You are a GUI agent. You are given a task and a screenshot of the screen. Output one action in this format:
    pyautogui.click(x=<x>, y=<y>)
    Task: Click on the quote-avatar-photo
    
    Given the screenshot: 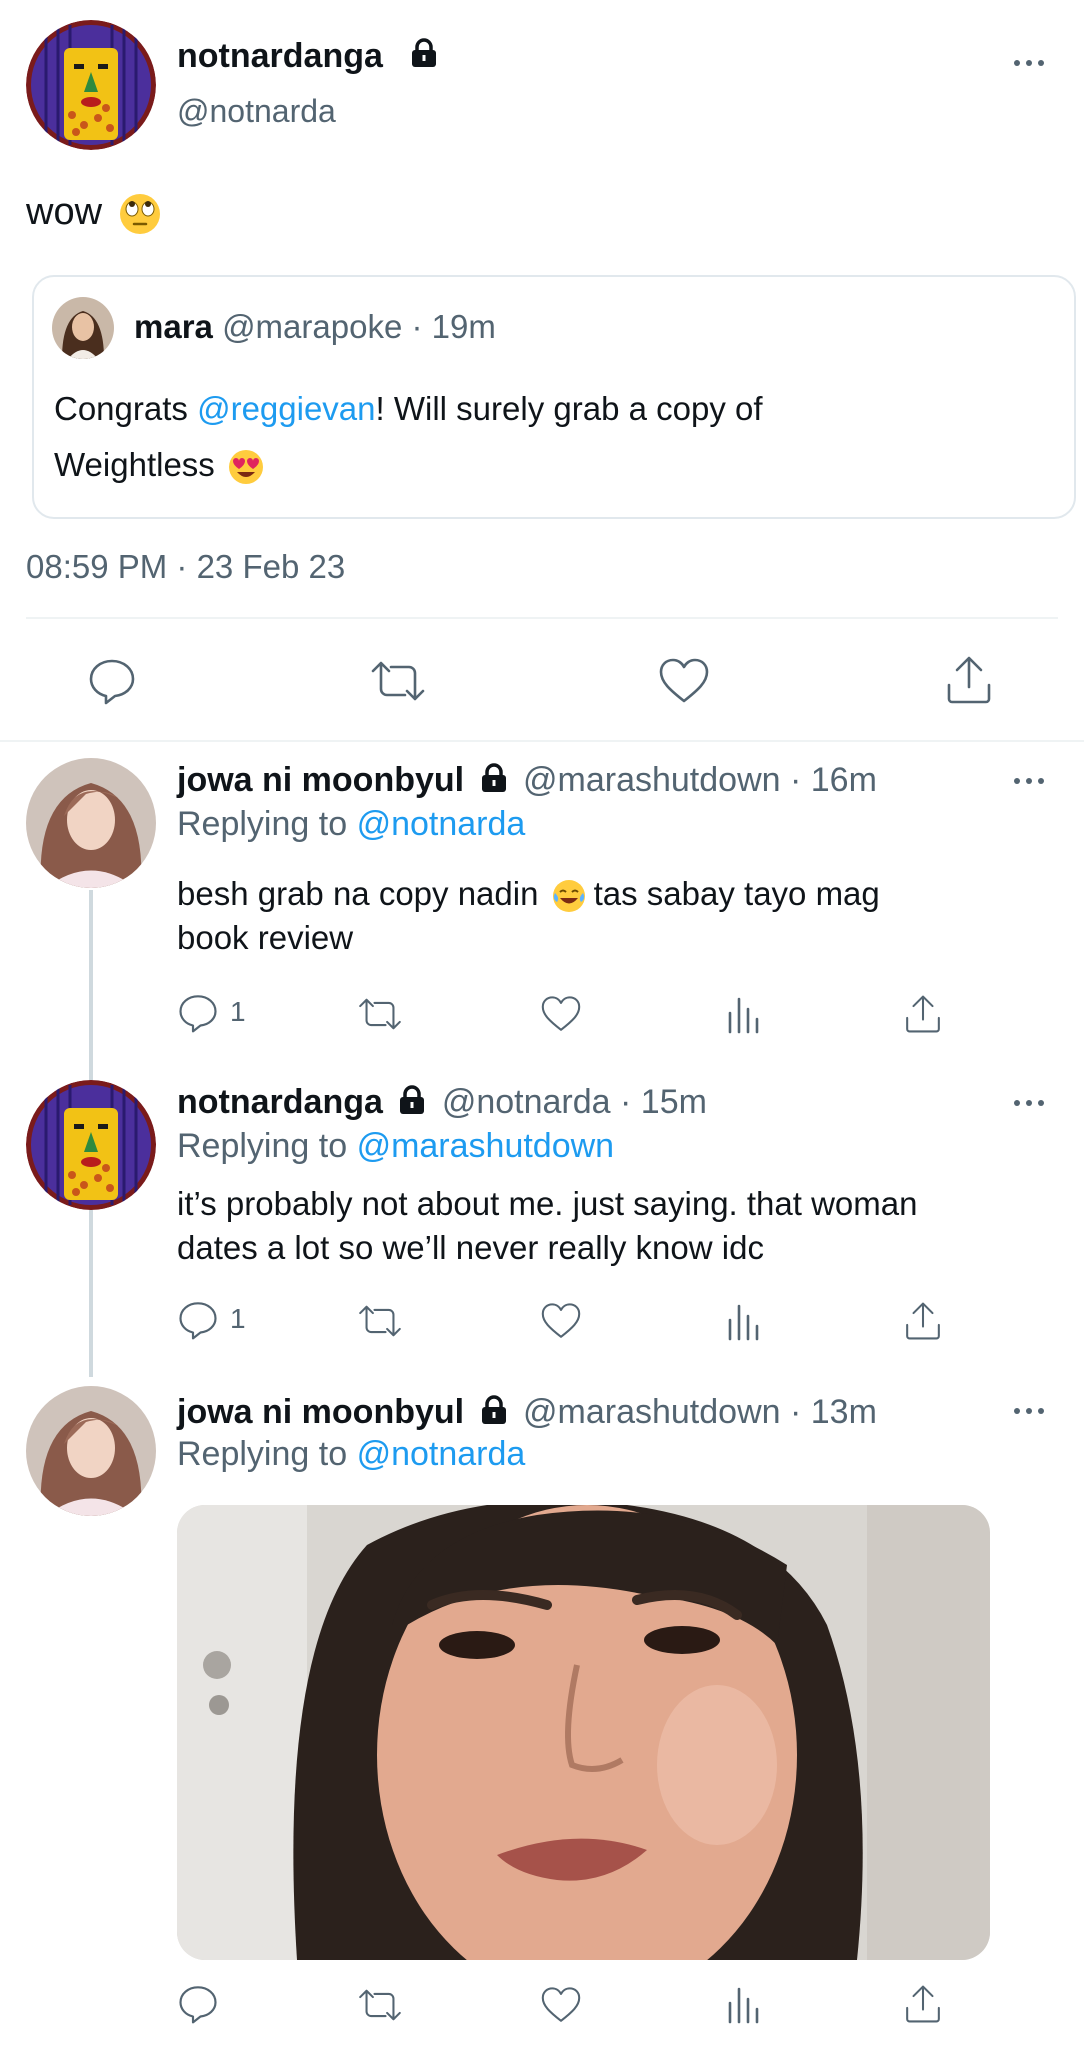 What is the action you would take?
    pyautogui.click(x=83, y=328)
    